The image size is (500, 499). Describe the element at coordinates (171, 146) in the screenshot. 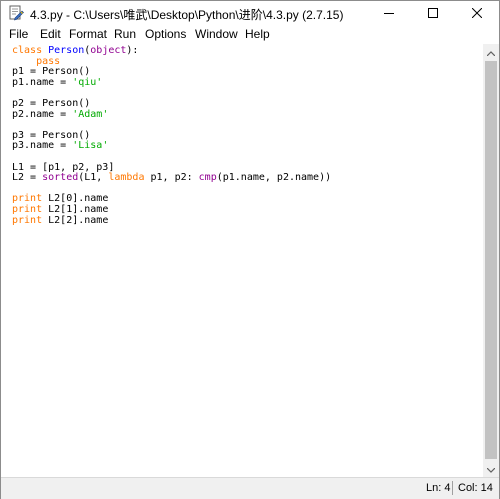

I see `code-line: p3.name = 'Lisa'` at that location.